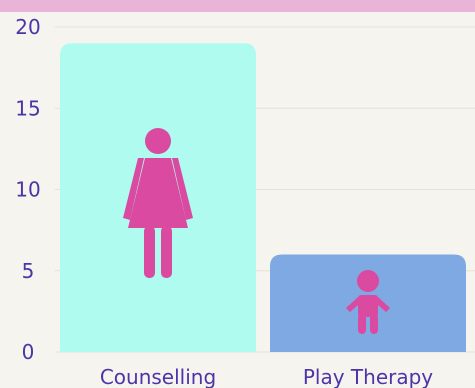 The width and height of the screenshot is (475, 388). Describe the element at coordinates (368, 376) in the screenshot. I see `x-tick-label: Play Therapy` at that location.